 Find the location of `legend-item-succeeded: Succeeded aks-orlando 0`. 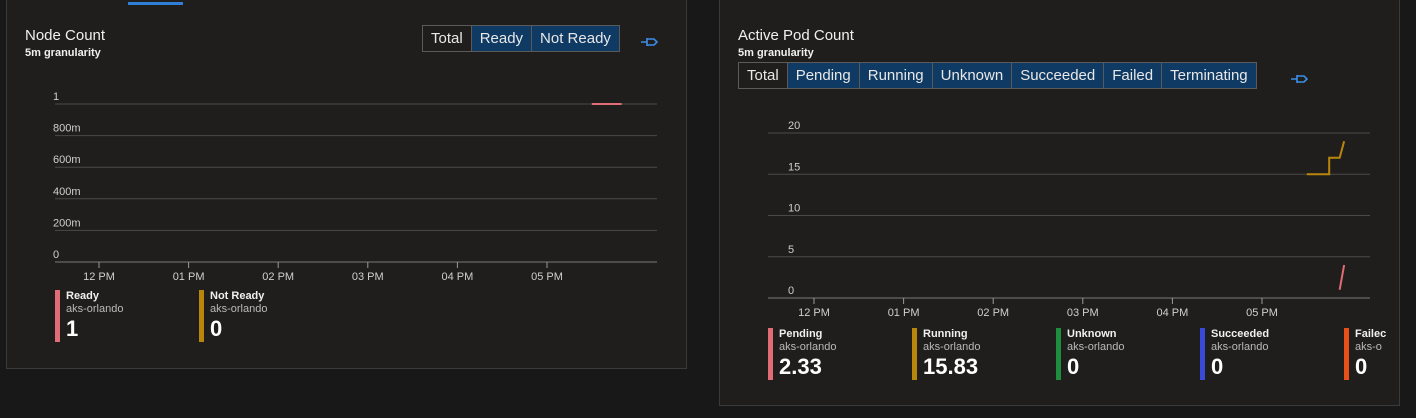

legend-item-succeeded: Succeeded aks-orlando 0 is located at coordinates (1234, 354).